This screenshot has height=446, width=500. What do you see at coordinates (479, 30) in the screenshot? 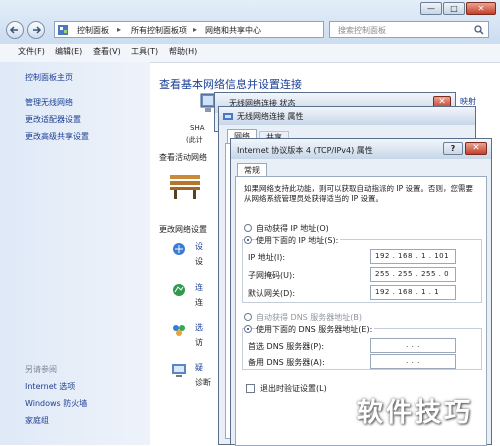
I see `search-icon` at bounding box center [479, 30].